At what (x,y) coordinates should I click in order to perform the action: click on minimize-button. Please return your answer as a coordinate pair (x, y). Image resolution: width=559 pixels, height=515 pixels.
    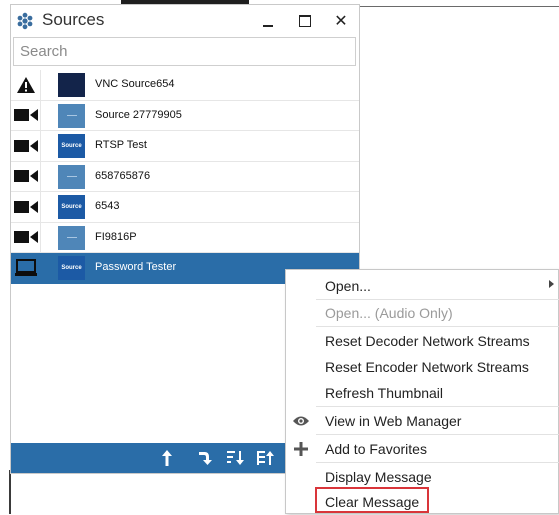
    Looking at the image, I should click on (268, 21).